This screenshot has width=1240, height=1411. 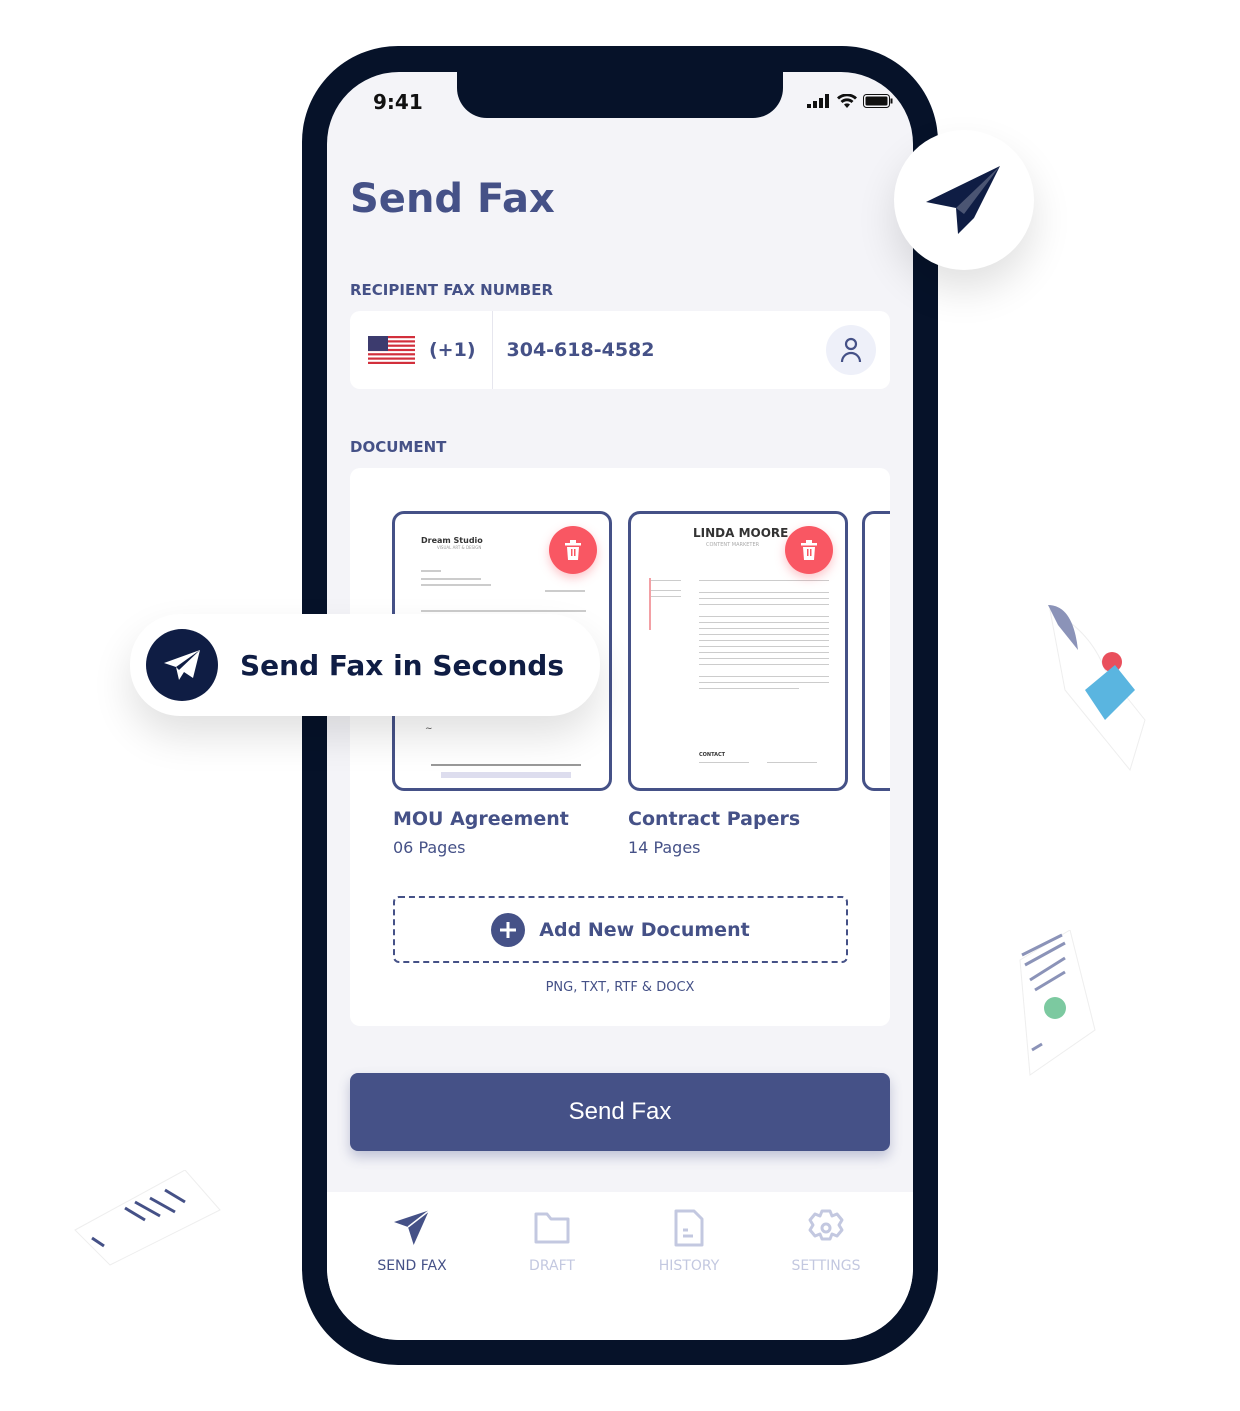 I want to click on signal-icon, so click(x=818, y=101).